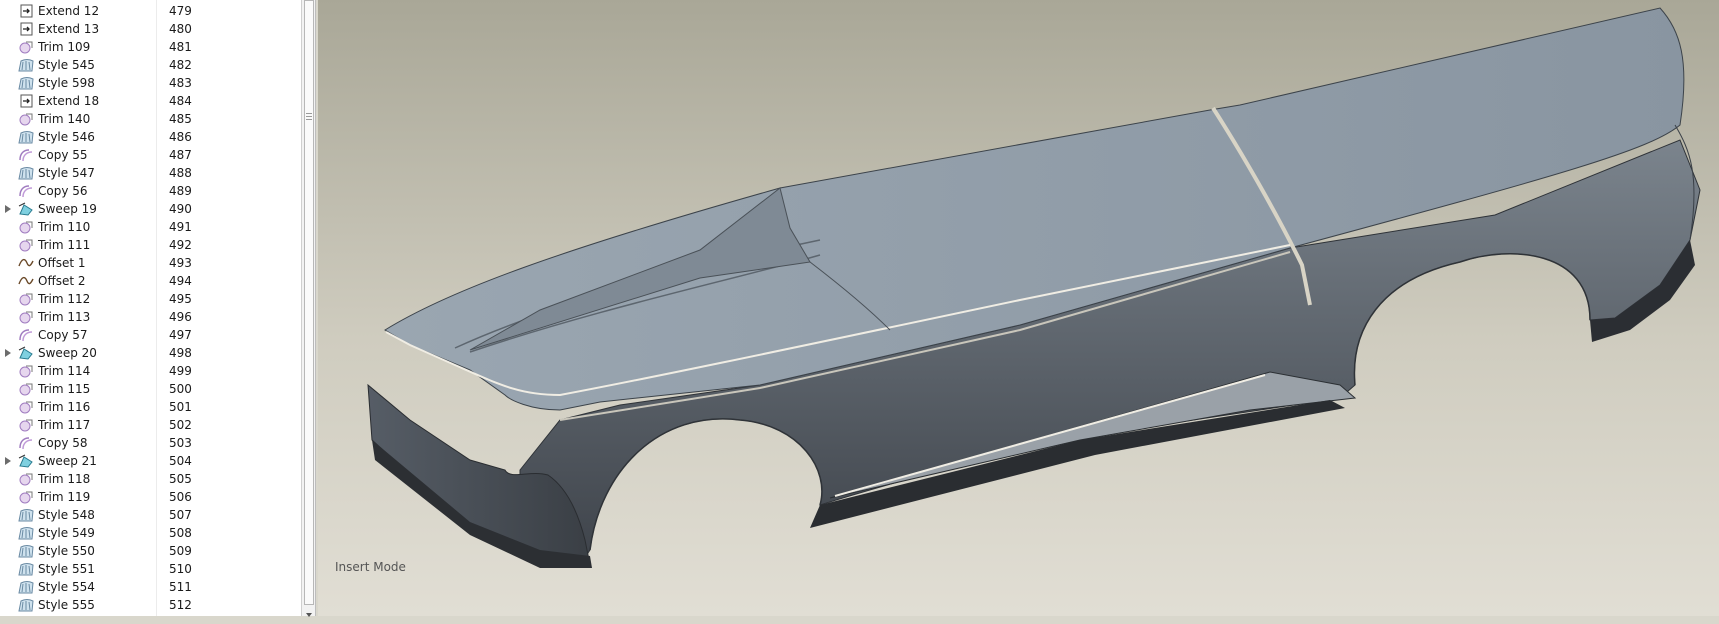 The width and height of the screenshot is (1719, 624). Describe the element at coordinates (150, 299) in the screenshot. I see `tree-row: Trim 112 495` at that location.